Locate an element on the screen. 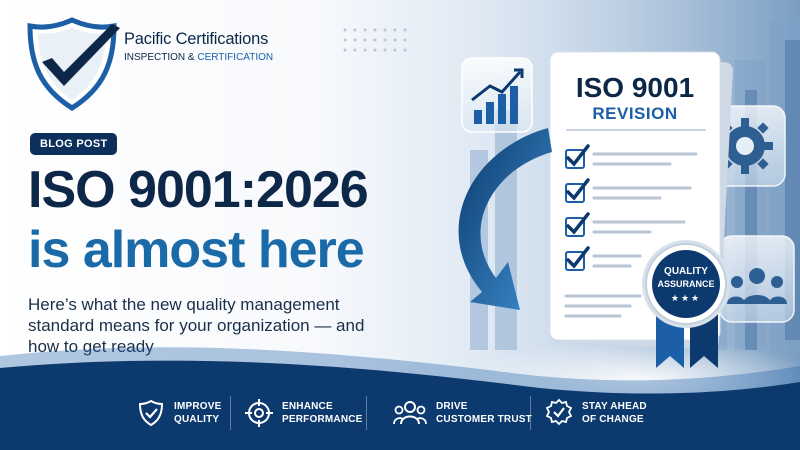  document-subtitle: REVISION is located at coordinates (635, 113).